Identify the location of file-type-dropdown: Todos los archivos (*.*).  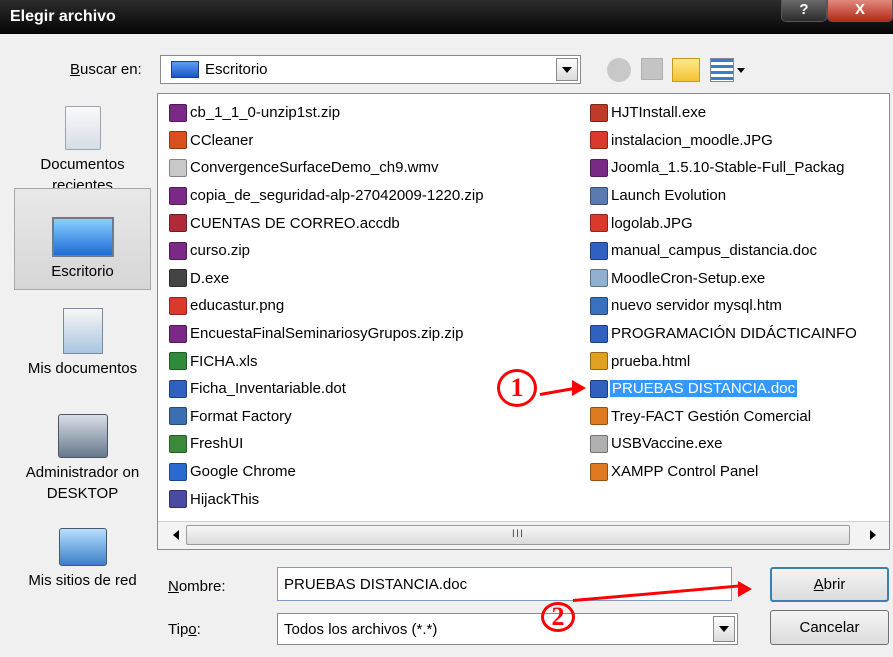
(507, 629).